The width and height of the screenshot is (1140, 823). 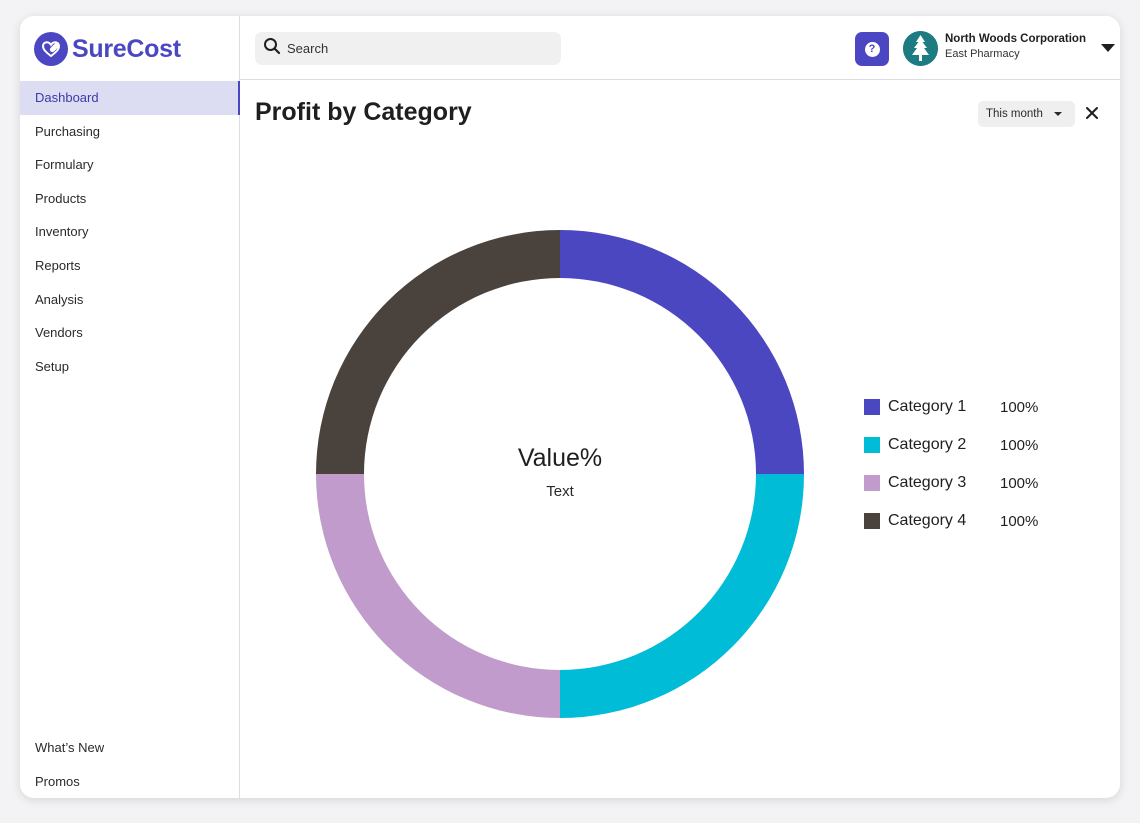 I want to click on question-icon: ?, so click(x=872, y=49).